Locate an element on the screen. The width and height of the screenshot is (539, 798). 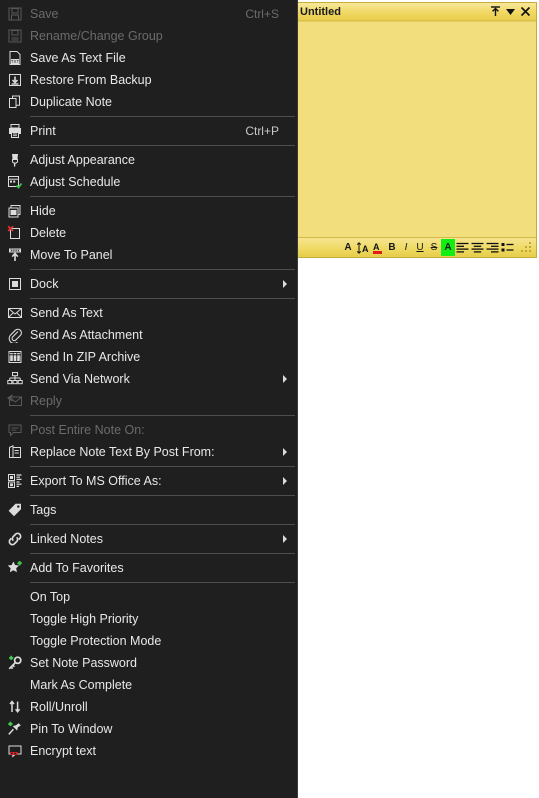
strikethrough-button: S is located at coordinates (434, 247).